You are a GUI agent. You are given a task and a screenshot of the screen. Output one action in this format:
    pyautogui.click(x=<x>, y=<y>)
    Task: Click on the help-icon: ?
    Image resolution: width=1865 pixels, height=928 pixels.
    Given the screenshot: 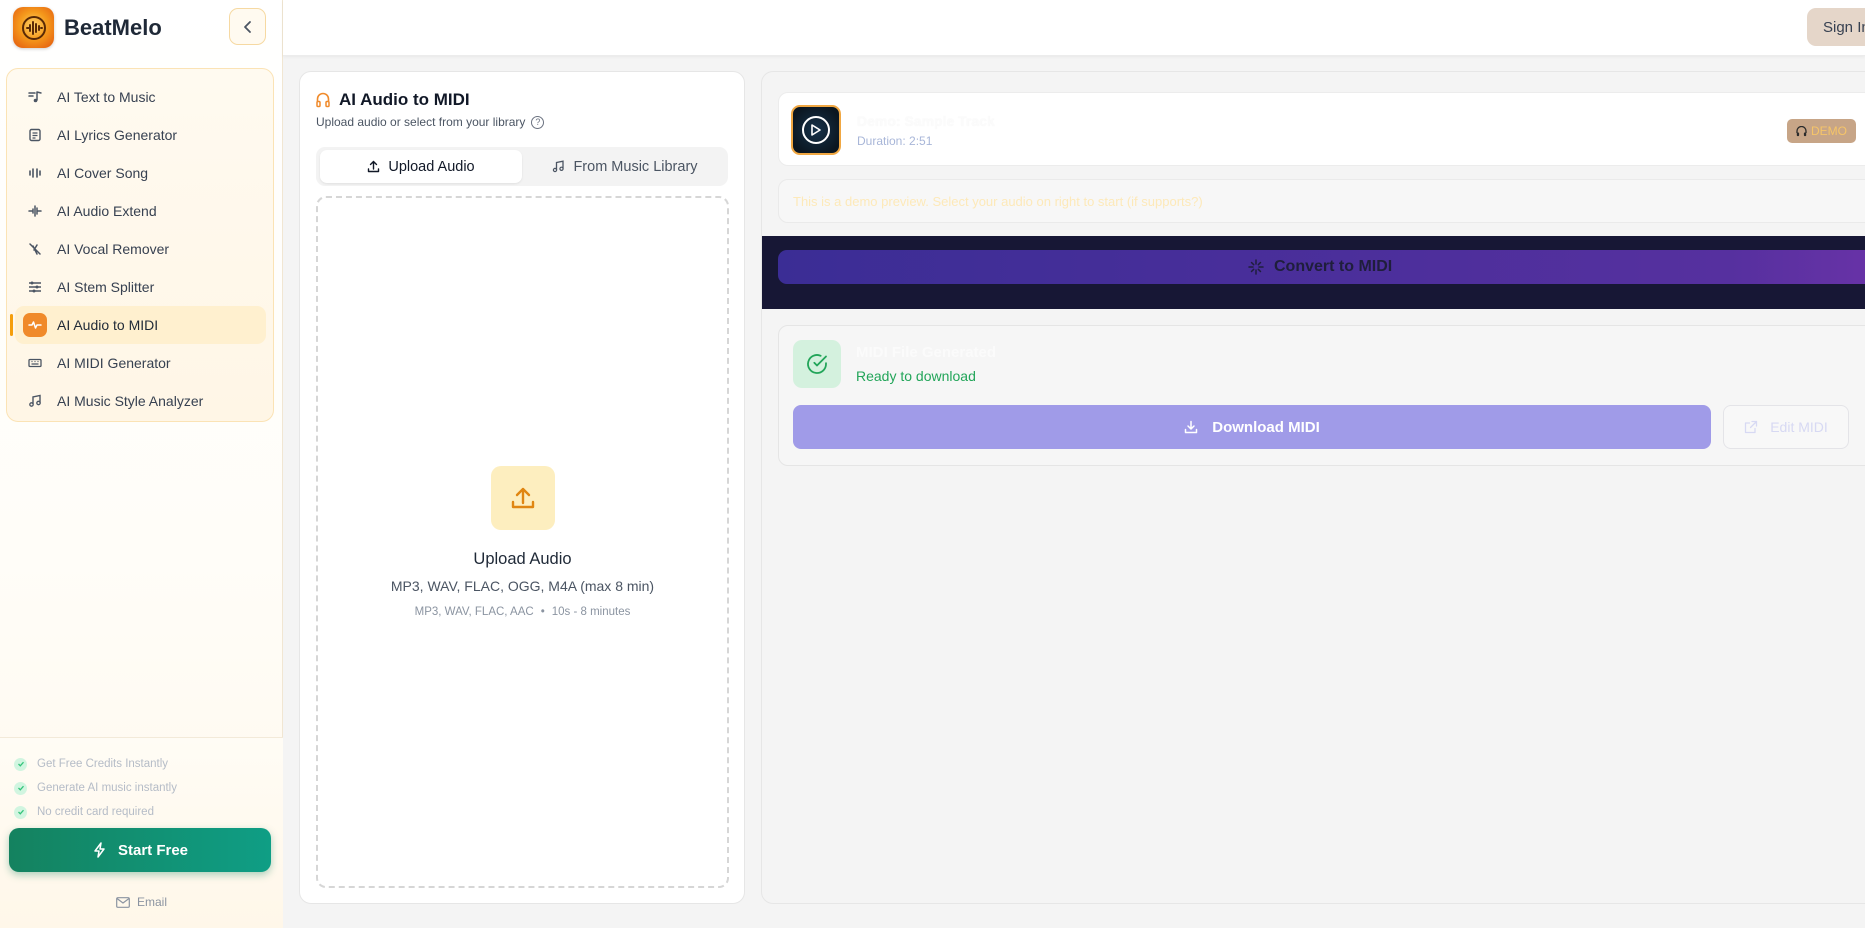 What is the action you would take?
    pyautogui.click(x=538, y=122)
    